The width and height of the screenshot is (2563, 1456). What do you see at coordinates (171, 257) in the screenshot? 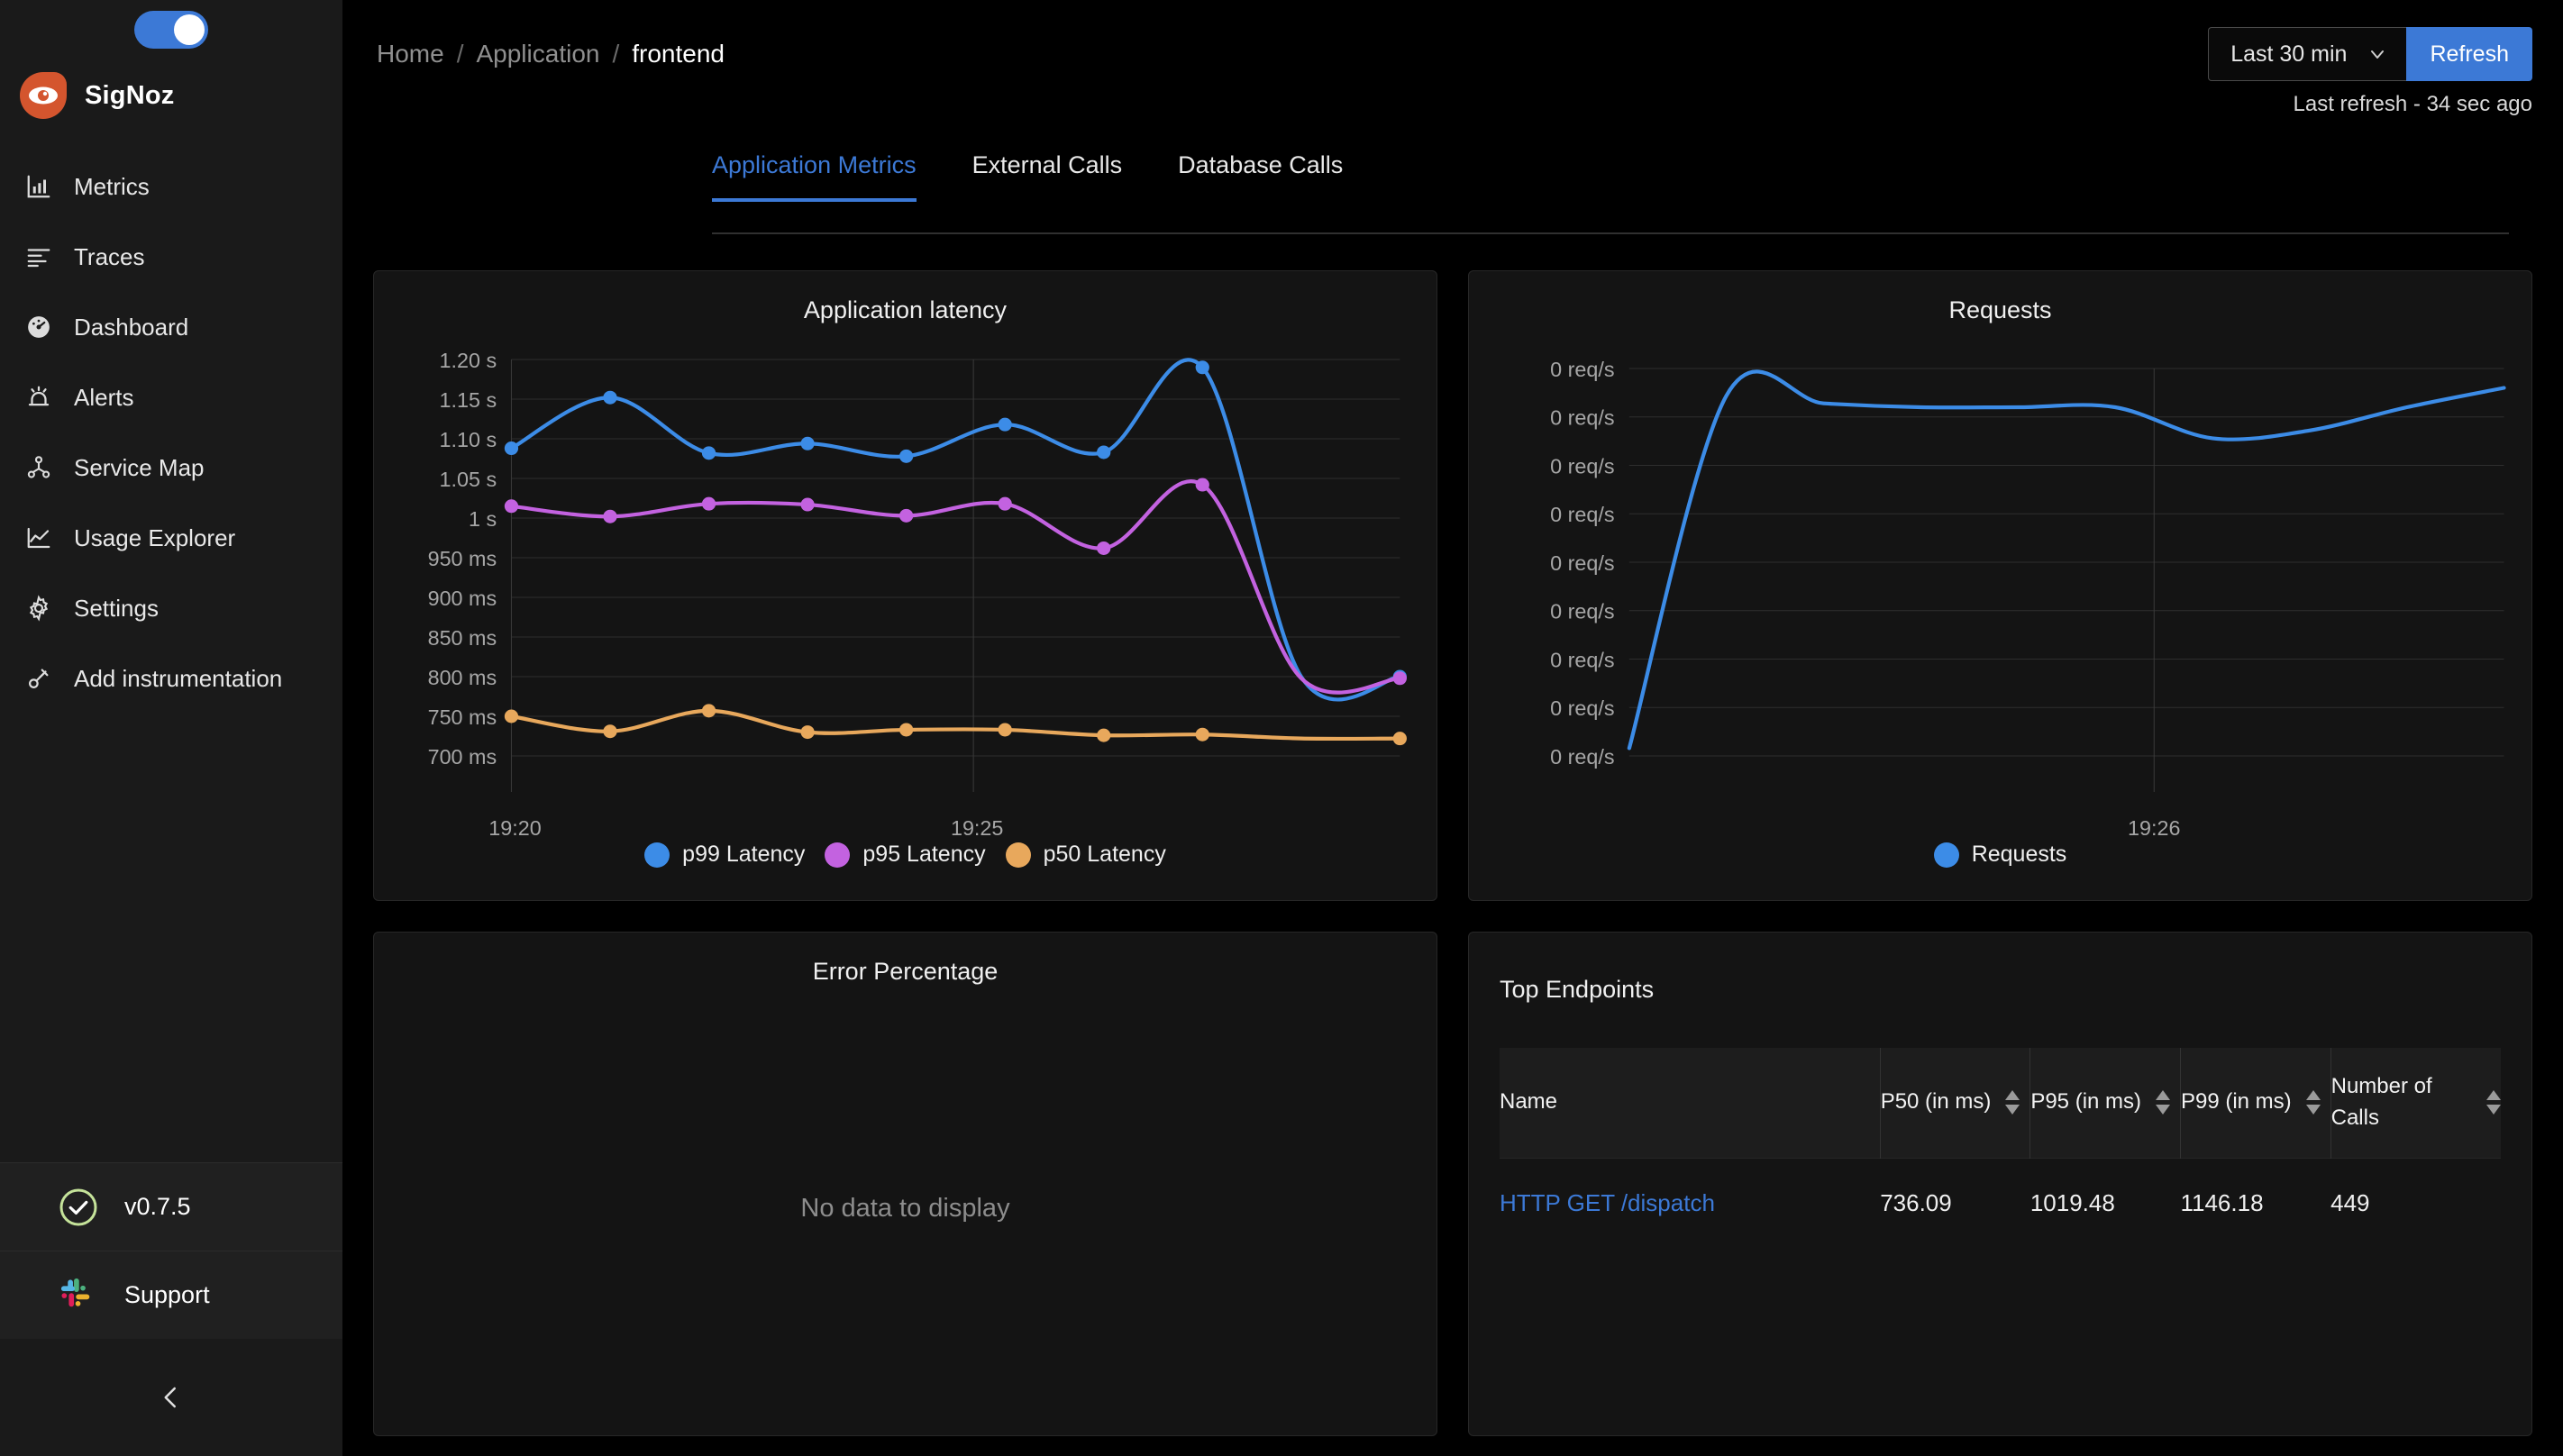
I see `sidebar-item-traces: Traces` at bounding box center [171, 257].